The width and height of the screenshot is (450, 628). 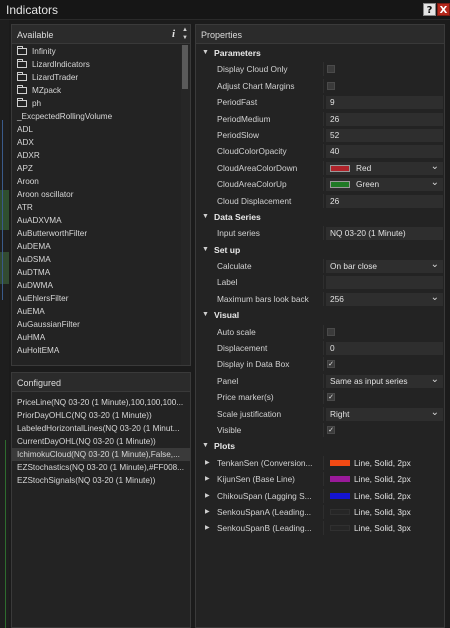 What do you see at coordinates (320, 53) in the screenshot?
I see `category-parameters: ▼ Parameters` at bounding box center [320, 53].